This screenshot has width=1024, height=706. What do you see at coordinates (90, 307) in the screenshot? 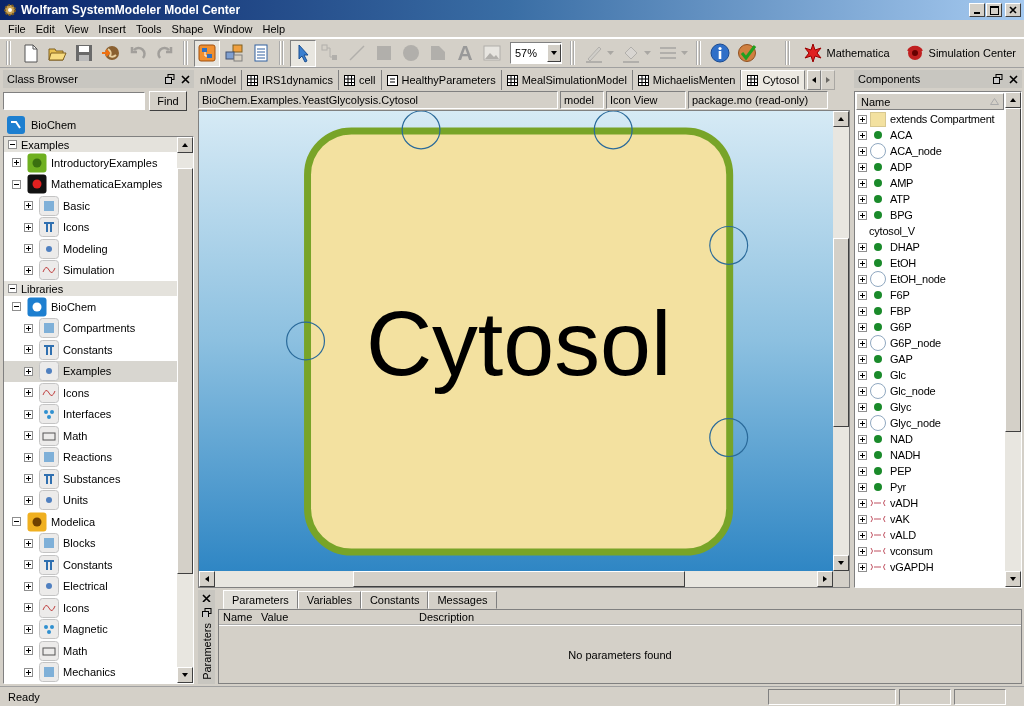
I see `tree-item: BioChem` at bounding box center [90, 307].